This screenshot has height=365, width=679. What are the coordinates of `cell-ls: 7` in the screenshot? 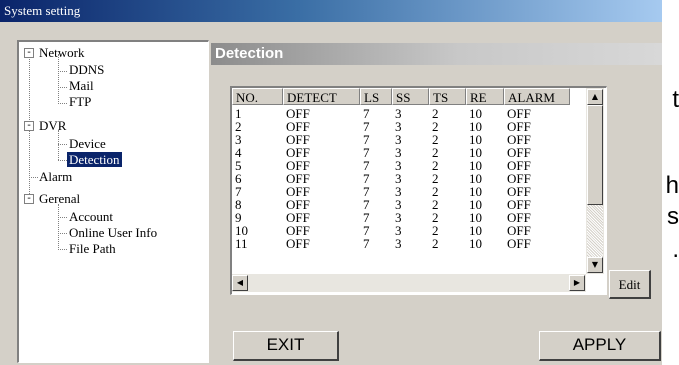 It's located at (366, 243).